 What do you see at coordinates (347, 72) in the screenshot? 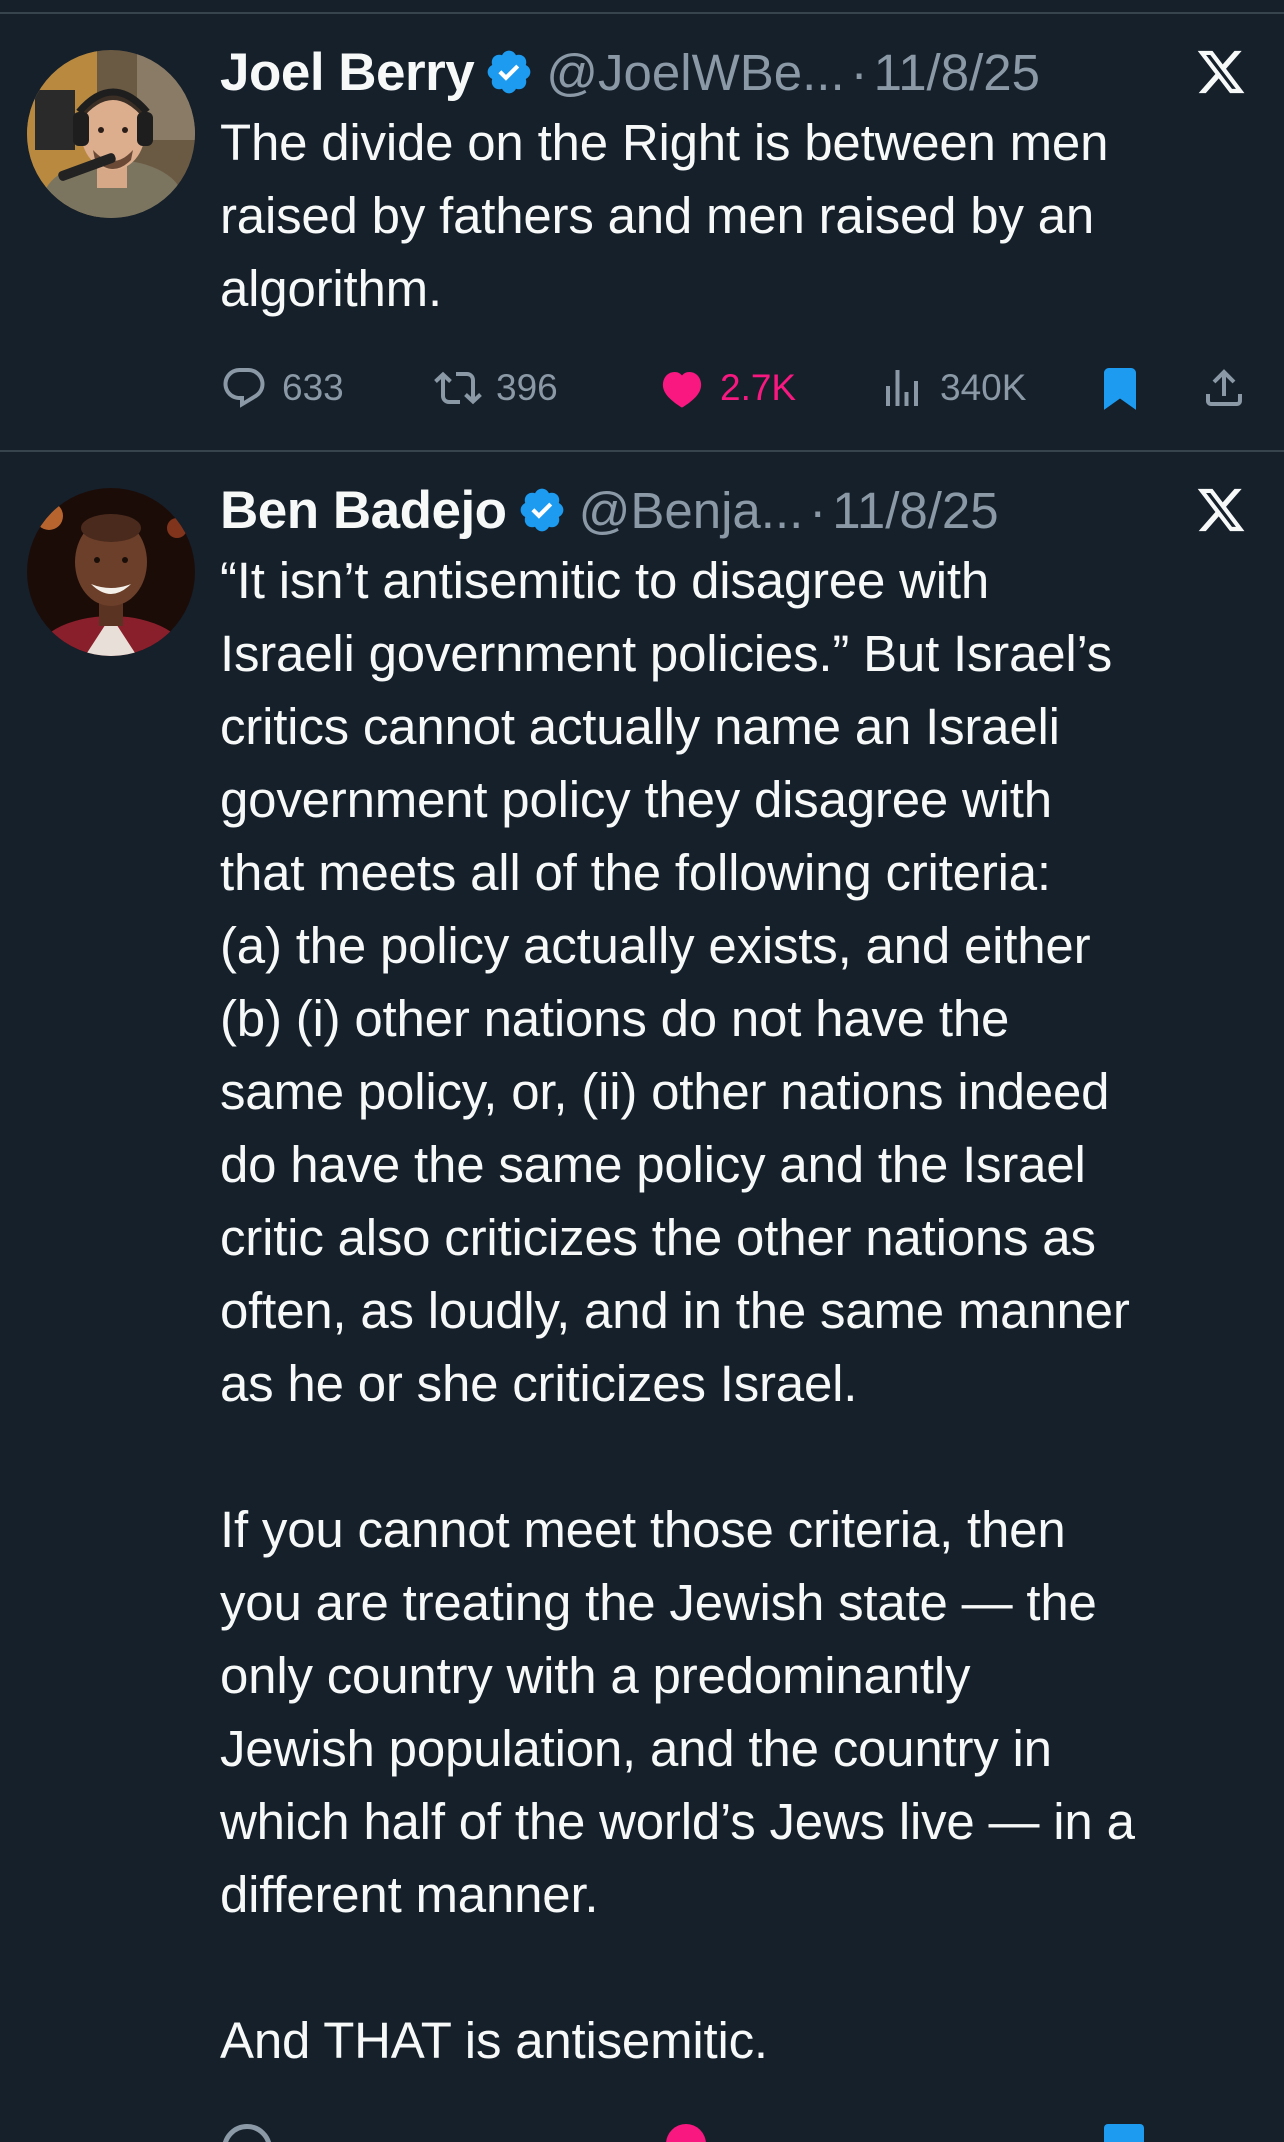
I see `author-name: Joel Berry` at bounding box center [347, 72].